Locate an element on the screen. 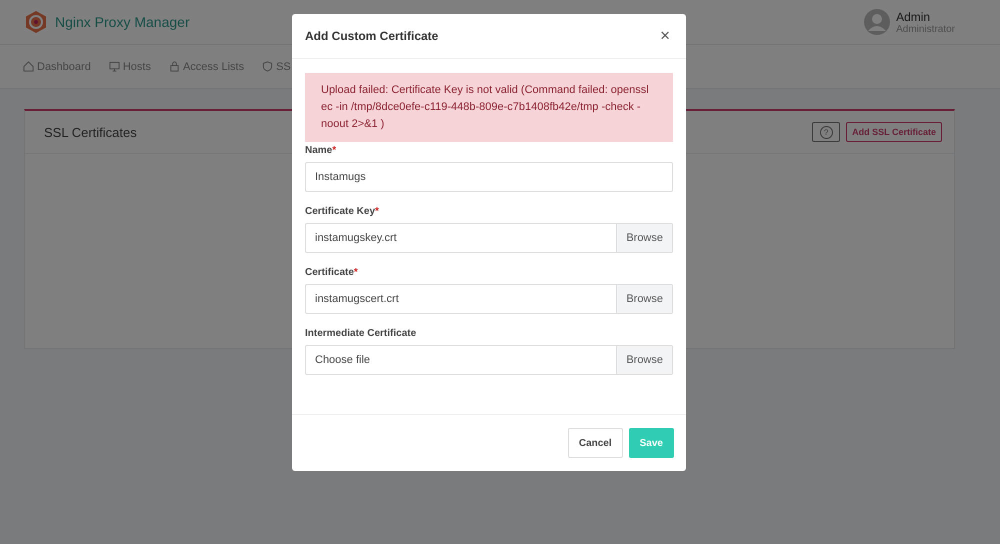 This screenshot has height=544, width=1000. cancel-button: Cancel is located at coordinates (595, 443).